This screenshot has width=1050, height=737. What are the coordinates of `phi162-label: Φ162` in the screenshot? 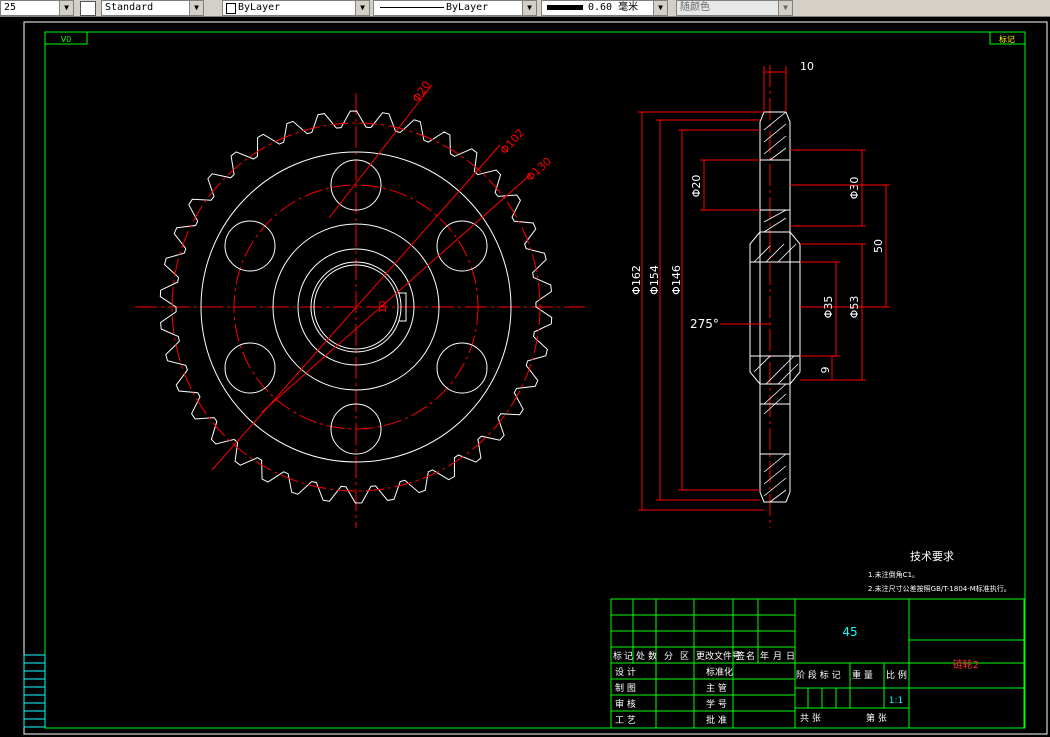 It's located at (636, 280).